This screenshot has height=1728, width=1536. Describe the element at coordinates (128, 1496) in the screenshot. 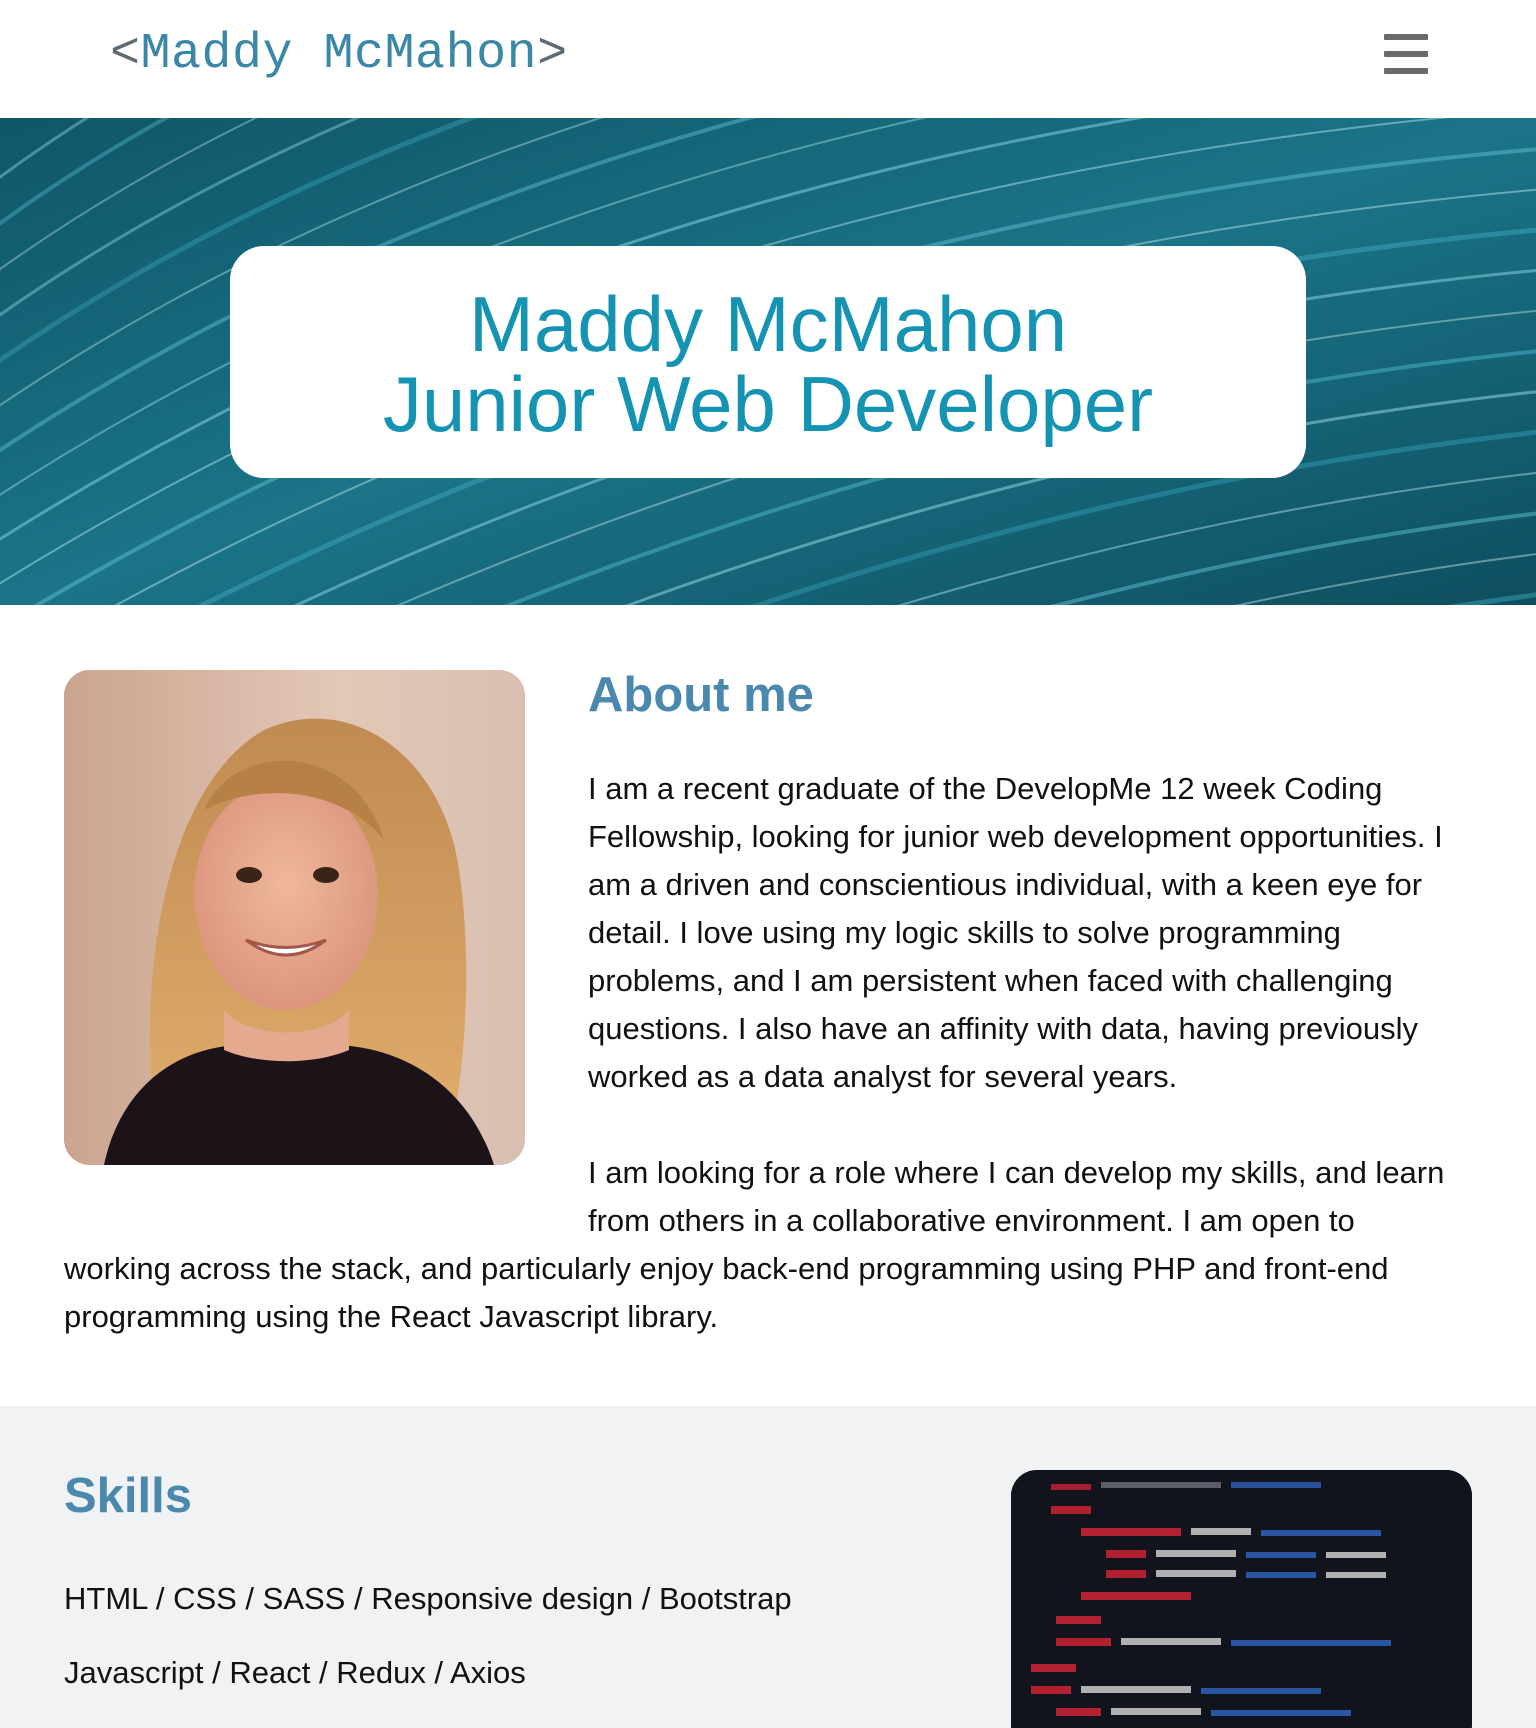

I see `skills-heading: Skills` at that location.